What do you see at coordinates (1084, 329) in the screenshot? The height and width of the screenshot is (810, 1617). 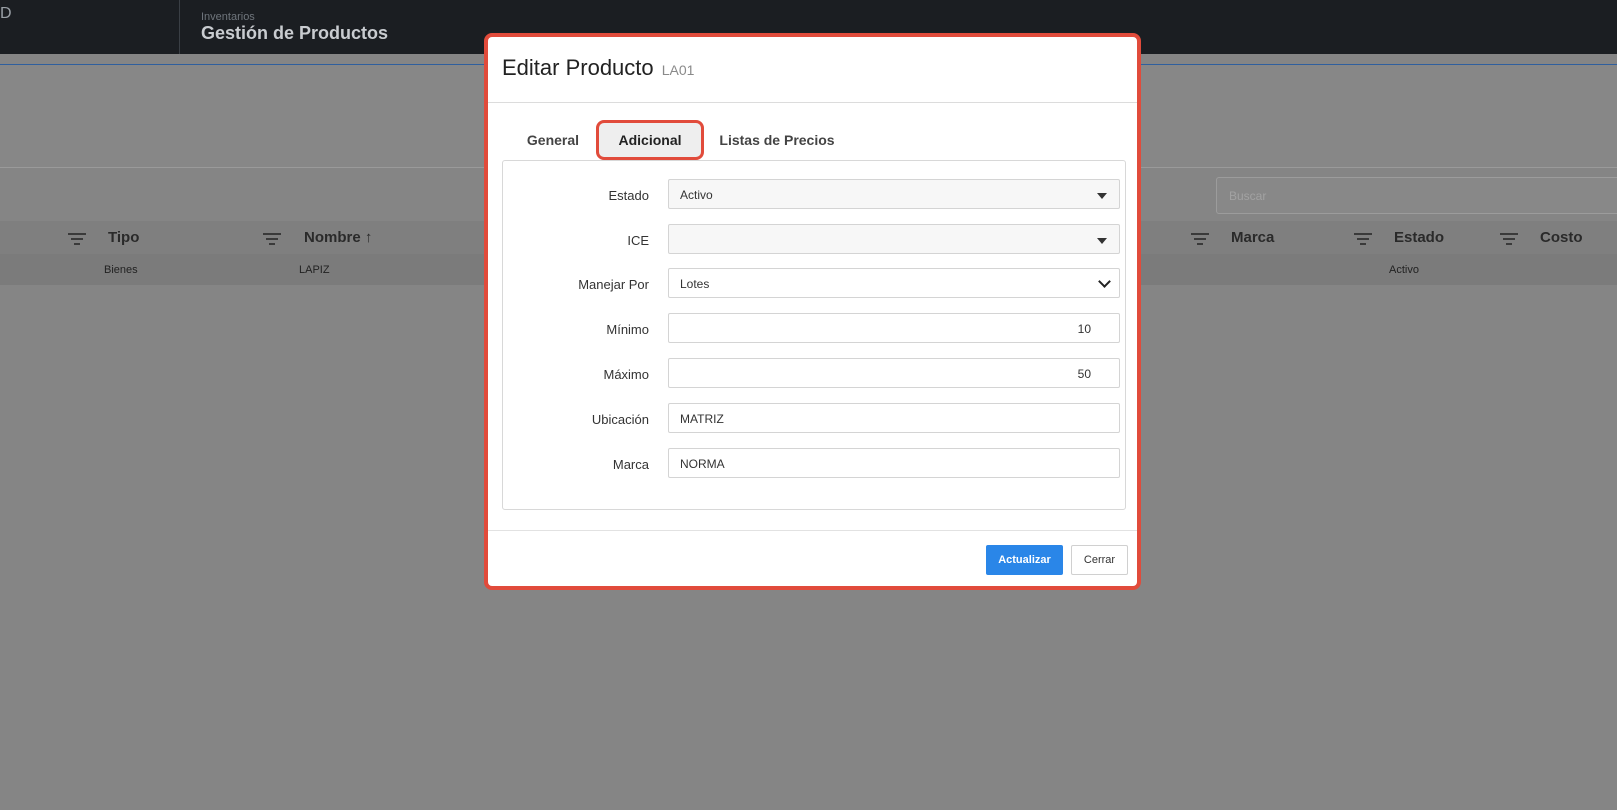 I see `minimo-value: 10` at bounding box center [1084, 329].